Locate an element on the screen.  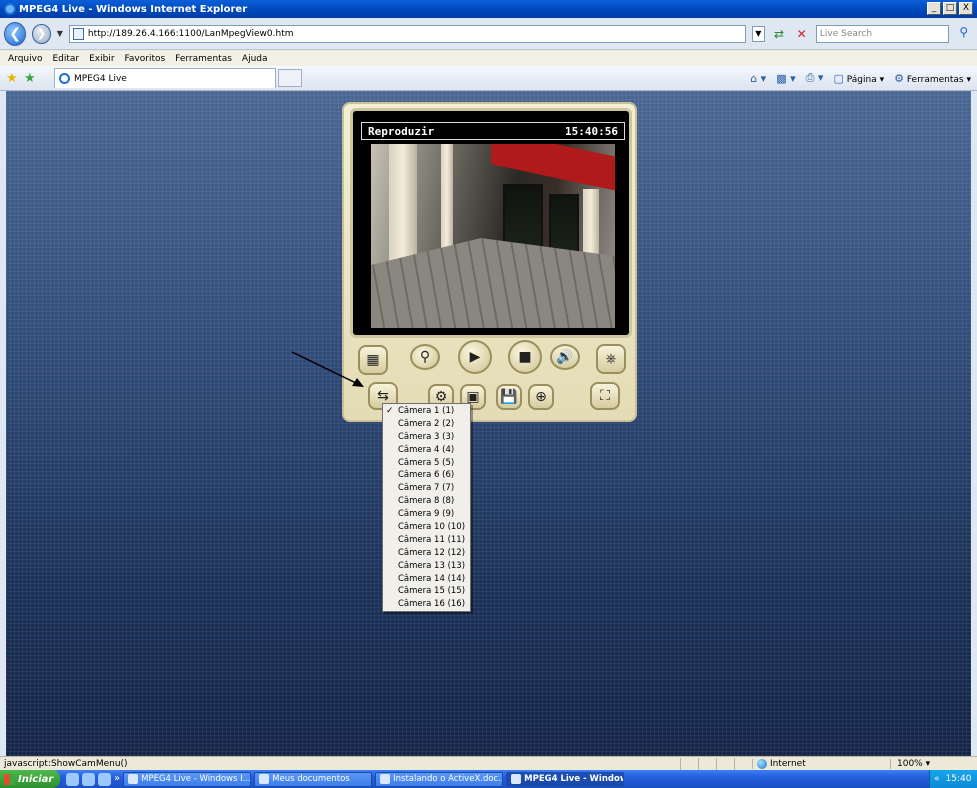
tab-label: MPEG4 Live is located at coordinates (100, 78).